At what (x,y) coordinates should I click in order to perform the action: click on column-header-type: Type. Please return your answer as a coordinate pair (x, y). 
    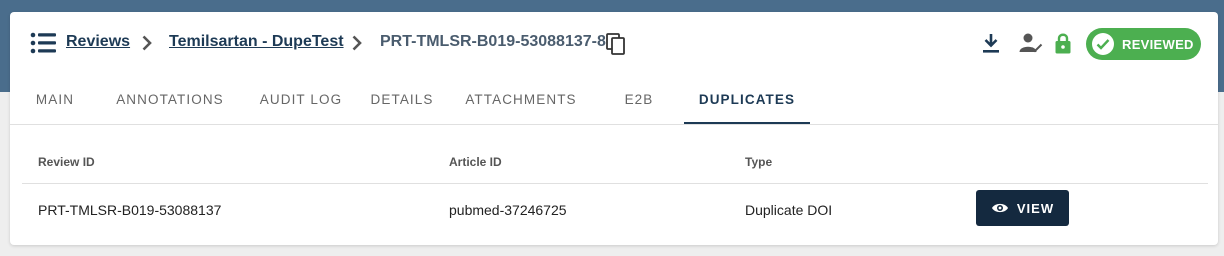
    Looking at the image, I should click on (759, 162).